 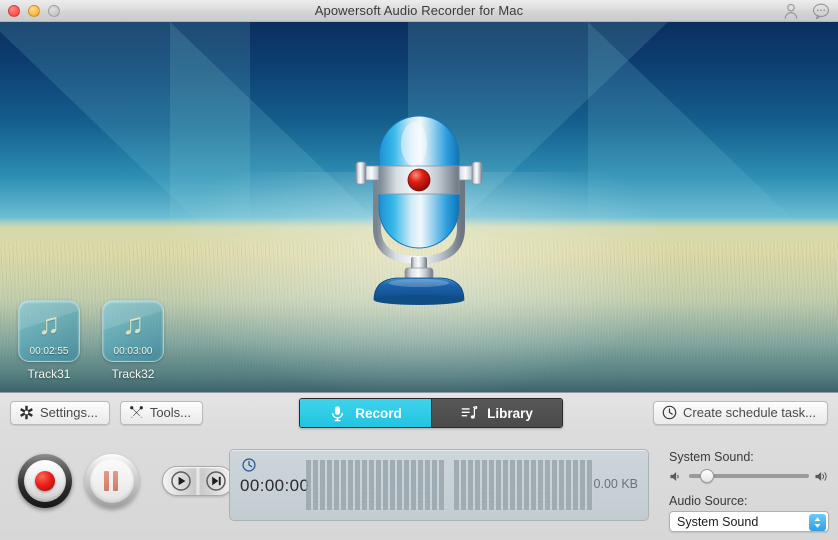 What do you see at coordinates (14, 10) in the screenshot?
I see `close-button` at bounding box center [14, 10].